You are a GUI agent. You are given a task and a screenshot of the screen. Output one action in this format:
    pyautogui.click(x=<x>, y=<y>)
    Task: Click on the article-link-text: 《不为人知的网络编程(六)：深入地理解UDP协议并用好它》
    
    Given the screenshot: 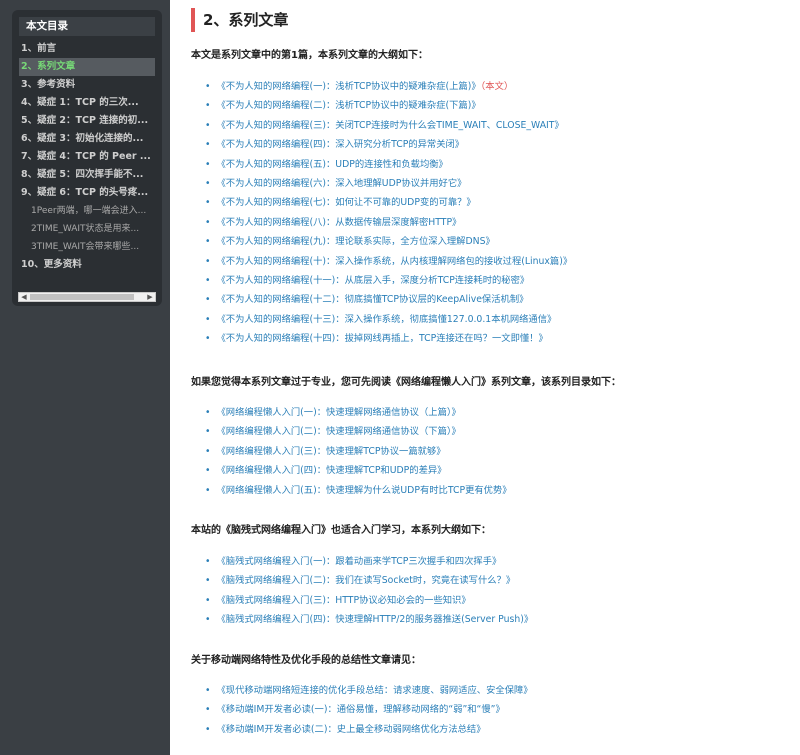 What is the action you would take?
    pyautogui.click(x=341, y=183)
    